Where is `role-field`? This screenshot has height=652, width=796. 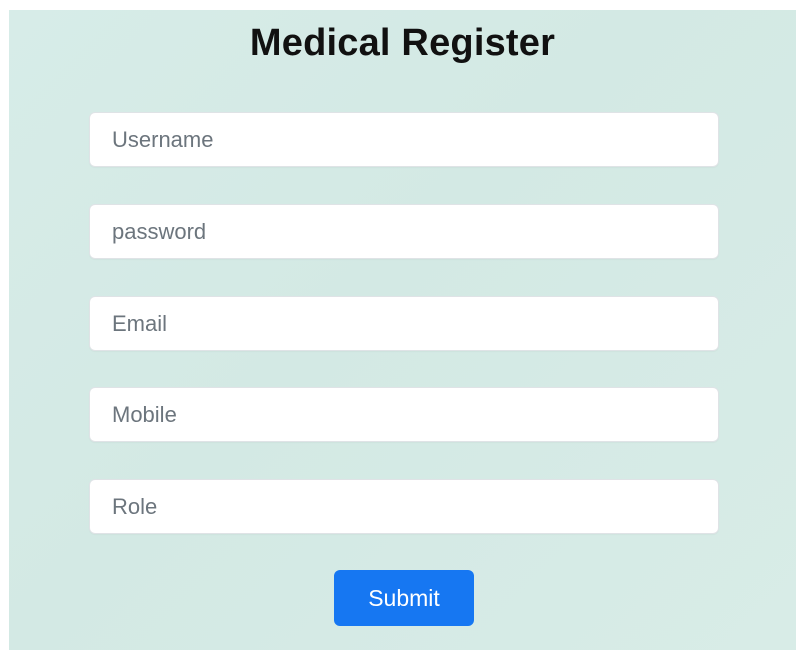 role-field is located at coordinates (404, 506).